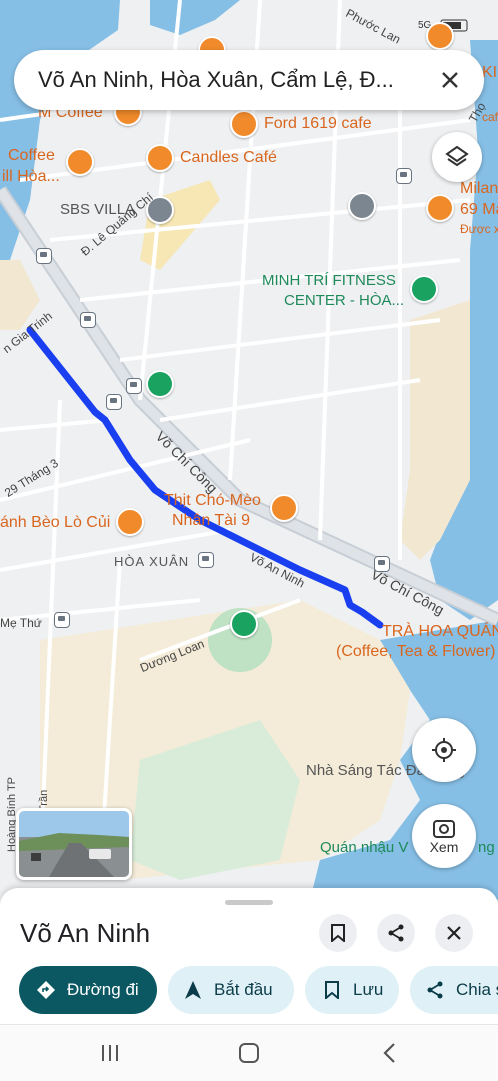  I want to click on directions-button: Đường đi, so click(88, 990).